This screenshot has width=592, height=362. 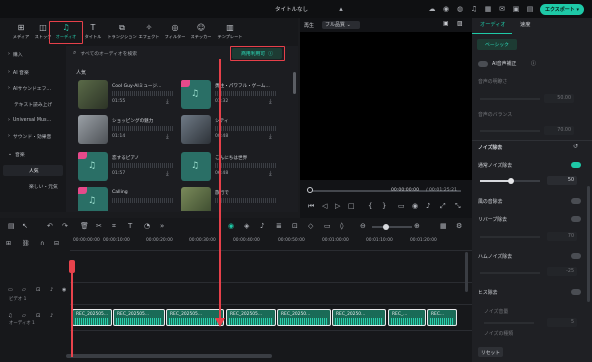 What do you see at coordinates (466, 272) in the screenshot?
I see `timeline-vscrollbar` at bounding box center [466, 272].